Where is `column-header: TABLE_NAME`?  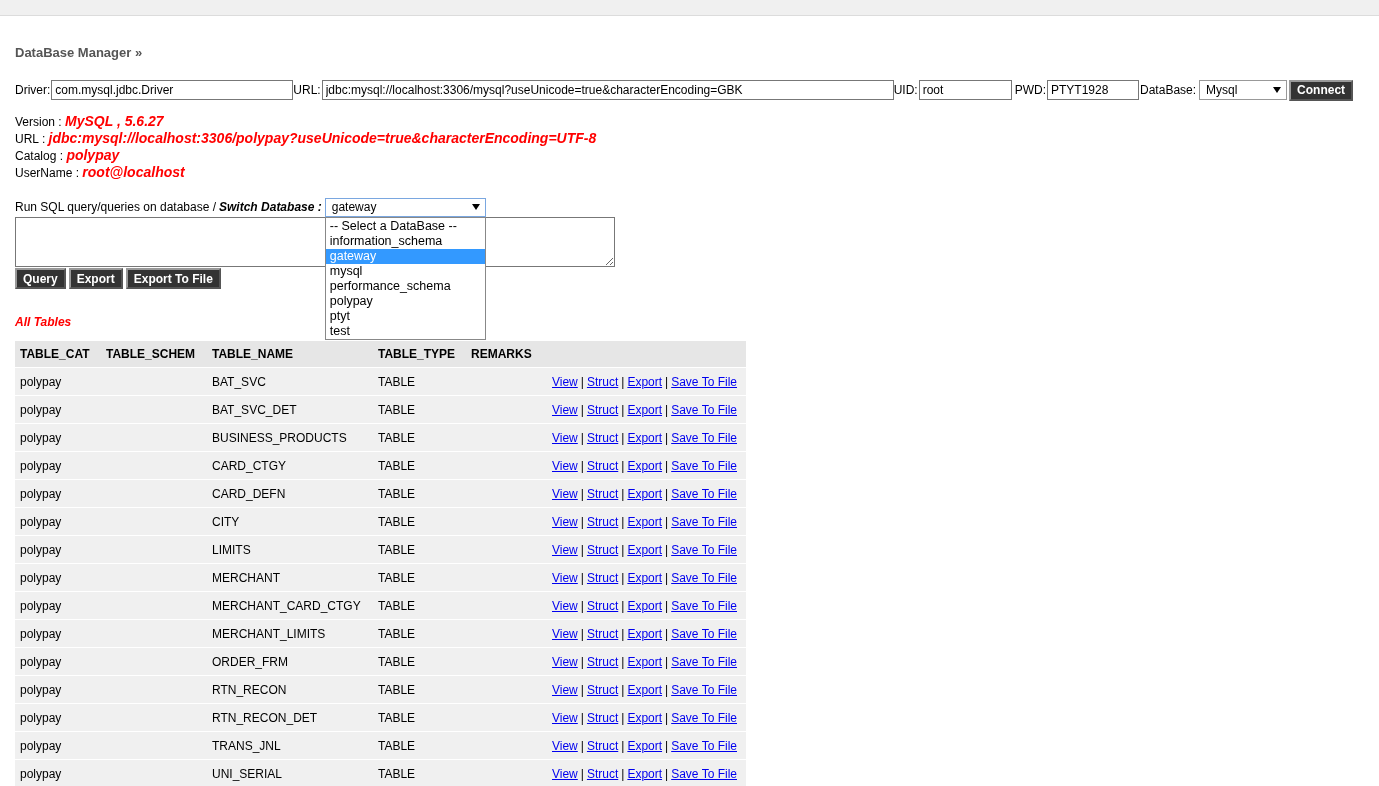
column-header: TABLE_NAME is located at coordinates (290, 354).